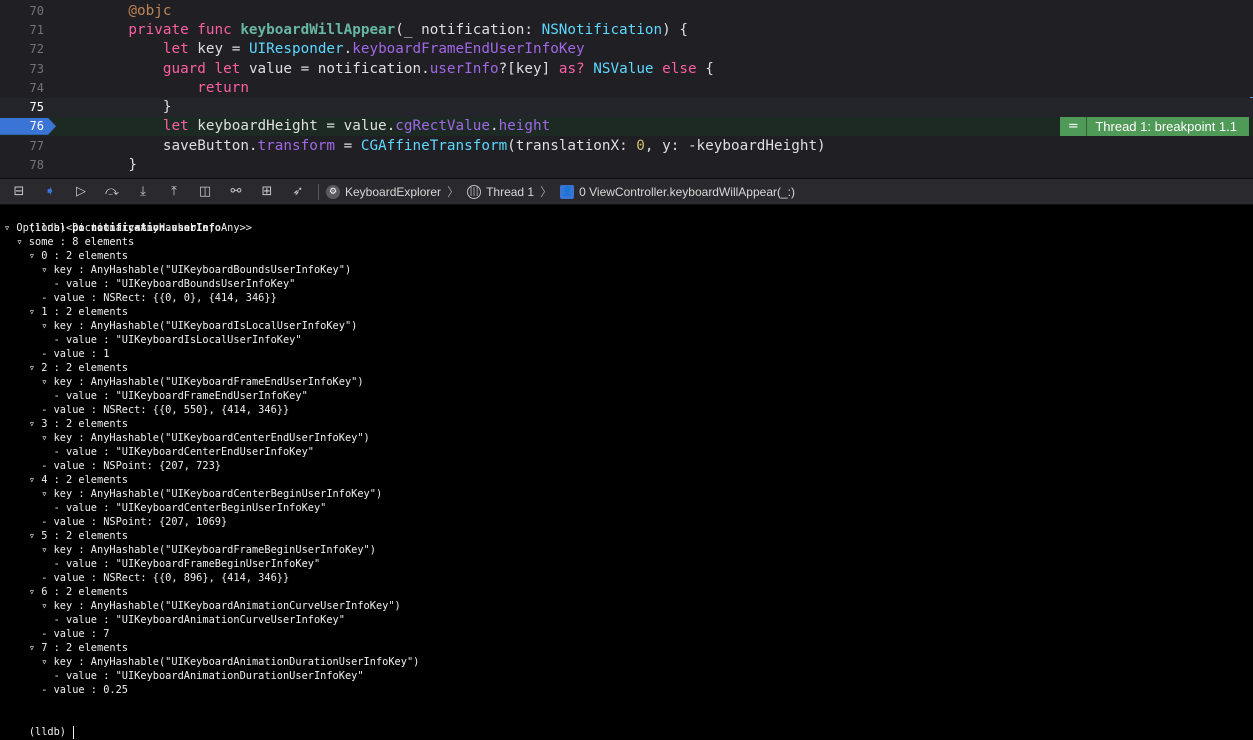 Image resolution: width=1253 pixels, height=740 pixels. Describe the element at coordinates (453, 192) in the screenshot. I see `chevron-right-icon: 〉` at that location.